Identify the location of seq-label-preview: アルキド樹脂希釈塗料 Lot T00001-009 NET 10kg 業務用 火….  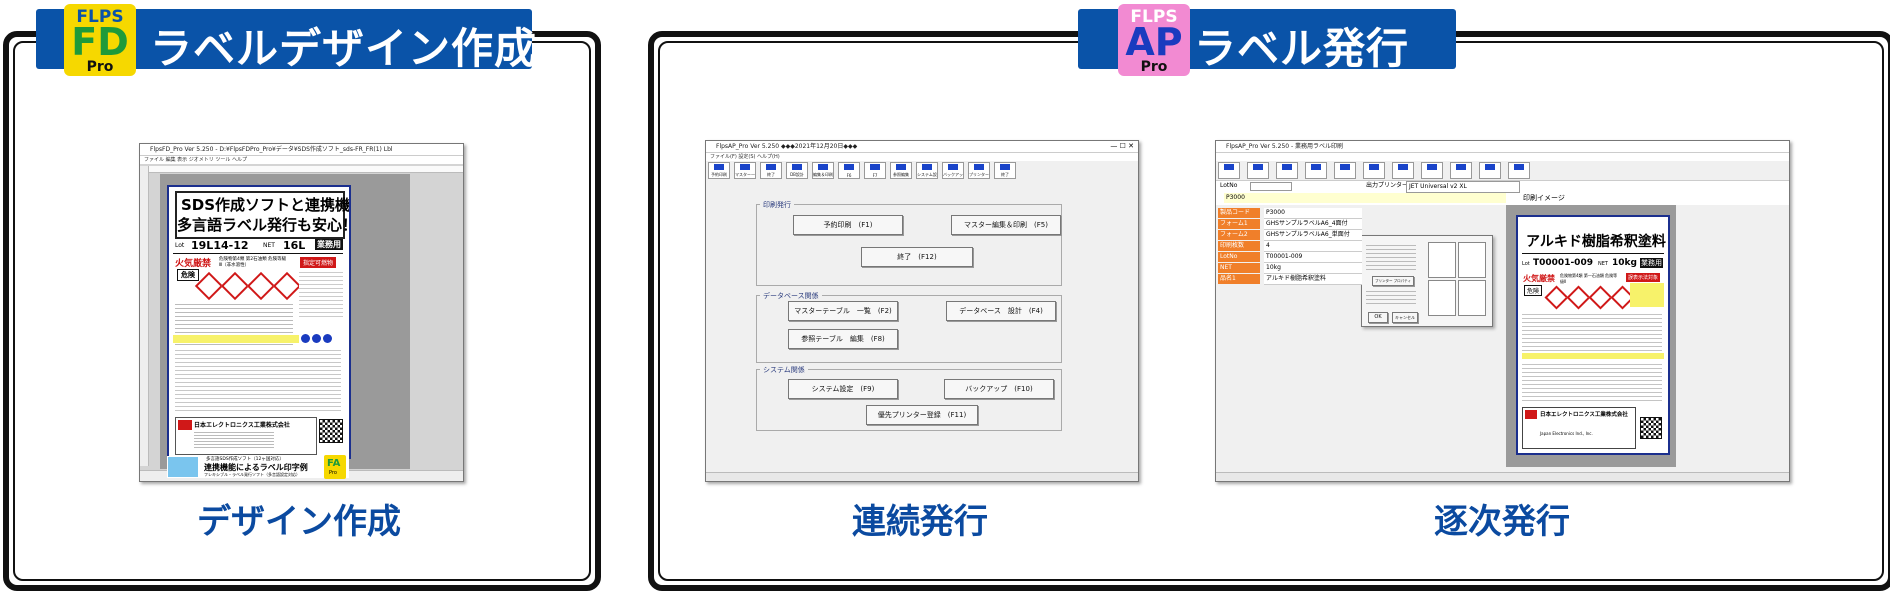
(1593, 335).